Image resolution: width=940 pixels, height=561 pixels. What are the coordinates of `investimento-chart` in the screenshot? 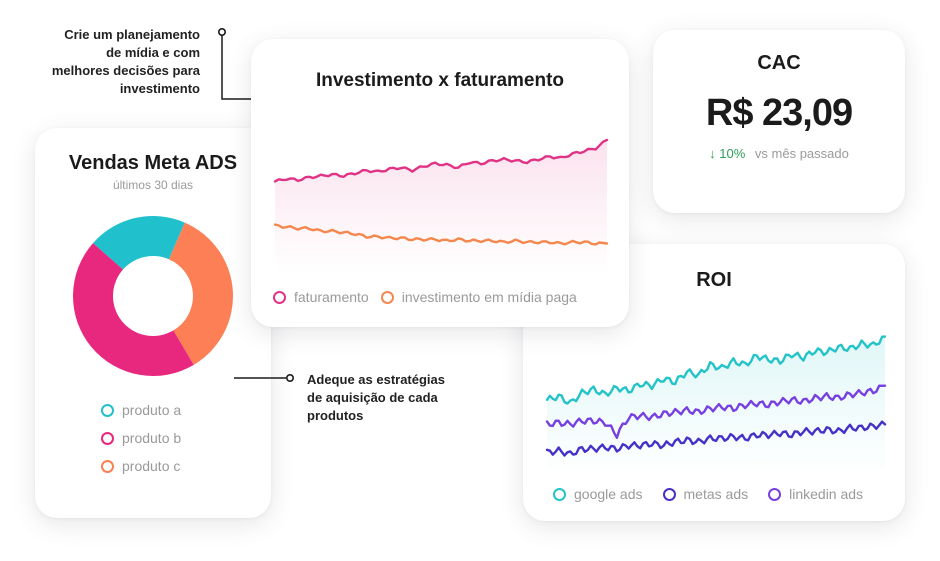 It's located at (441, 205).